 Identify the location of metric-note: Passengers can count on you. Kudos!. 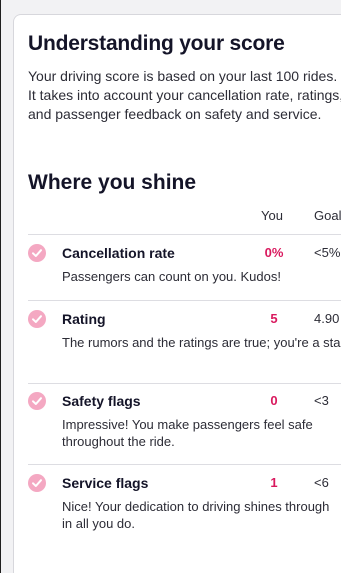
(171, 276).